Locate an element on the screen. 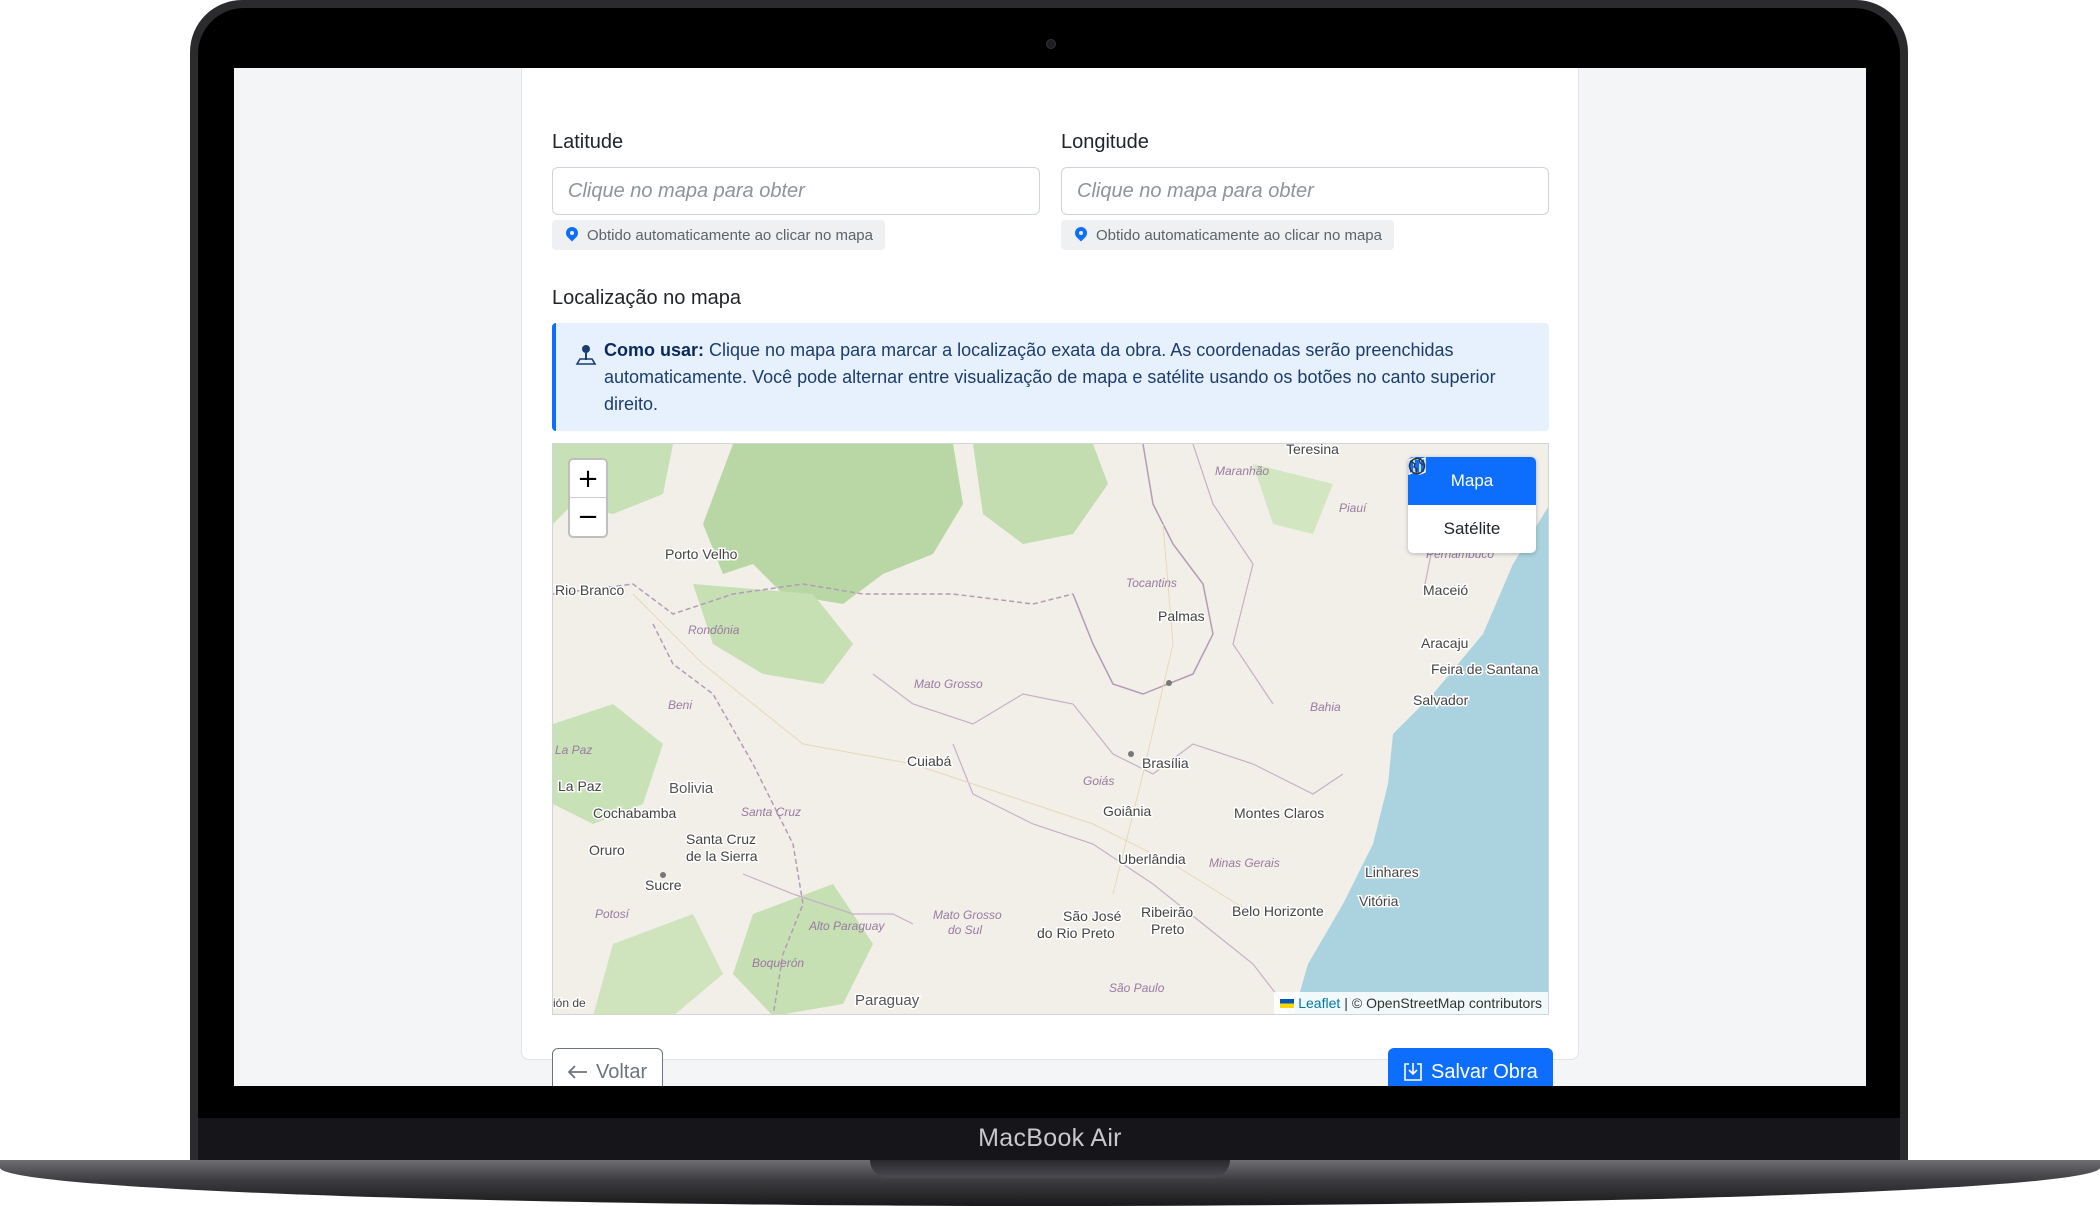 This screenshot has width=2100, height=1206. label-palmas: Palmas is located at coordinates (1181, 616).